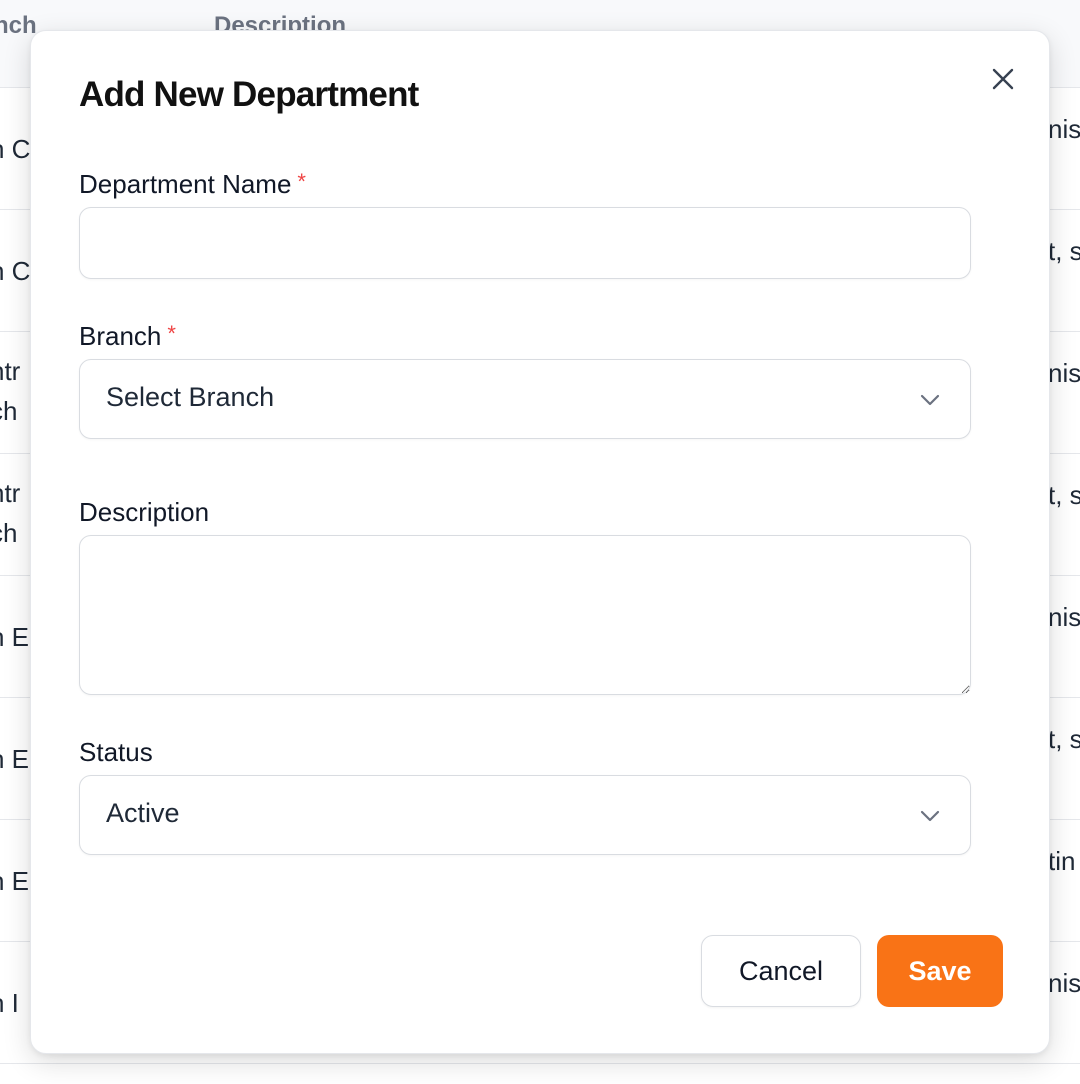 This screenshot has width=1080, height=1084. I want to click on close-button, so click(1003, 79).